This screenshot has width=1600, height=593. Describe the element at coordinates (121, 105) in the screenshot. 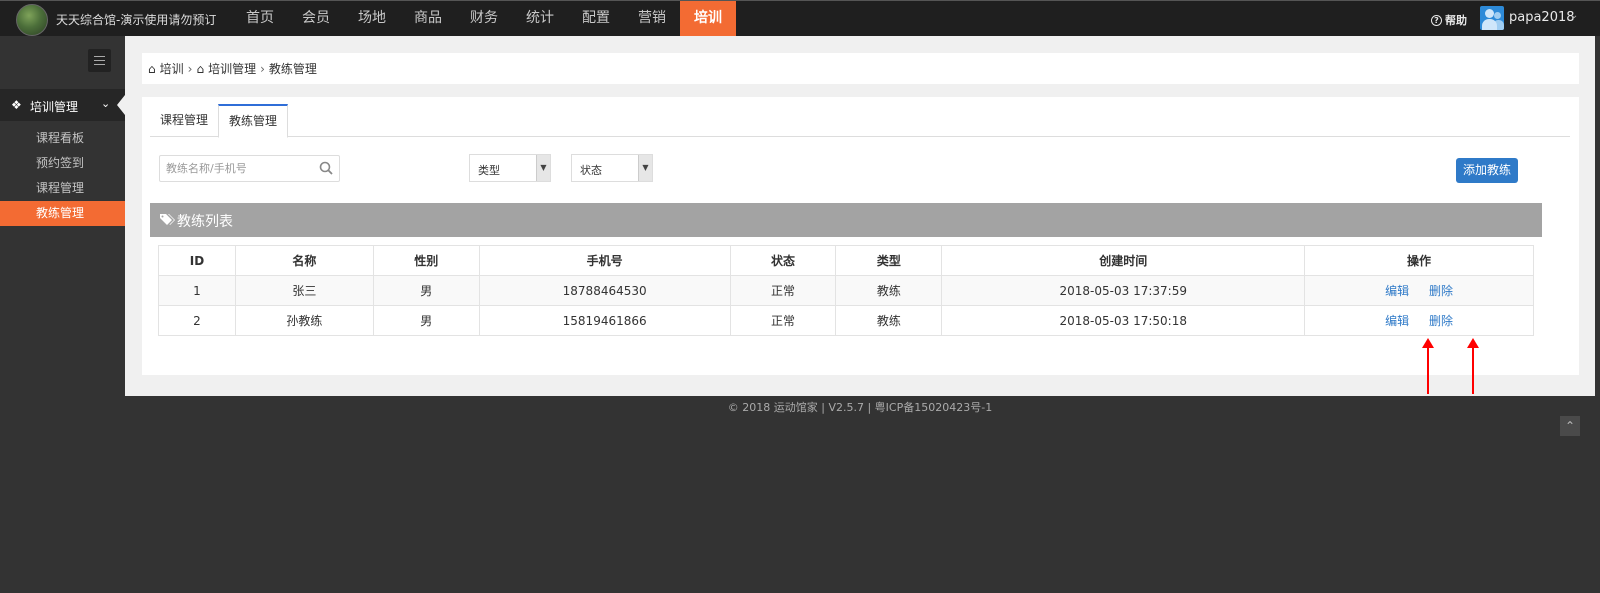

I see `sidebar-active-notch` at that location.